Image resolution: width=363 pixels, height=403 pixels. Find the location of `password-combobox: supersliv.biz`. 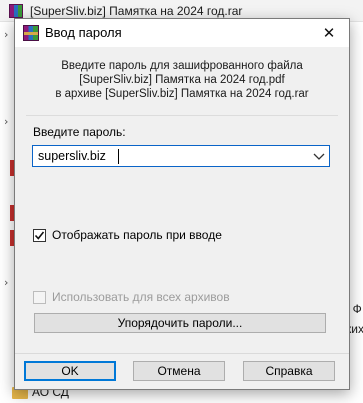

password-combobox: supersliv.biz is located at coordinates (181, 156).